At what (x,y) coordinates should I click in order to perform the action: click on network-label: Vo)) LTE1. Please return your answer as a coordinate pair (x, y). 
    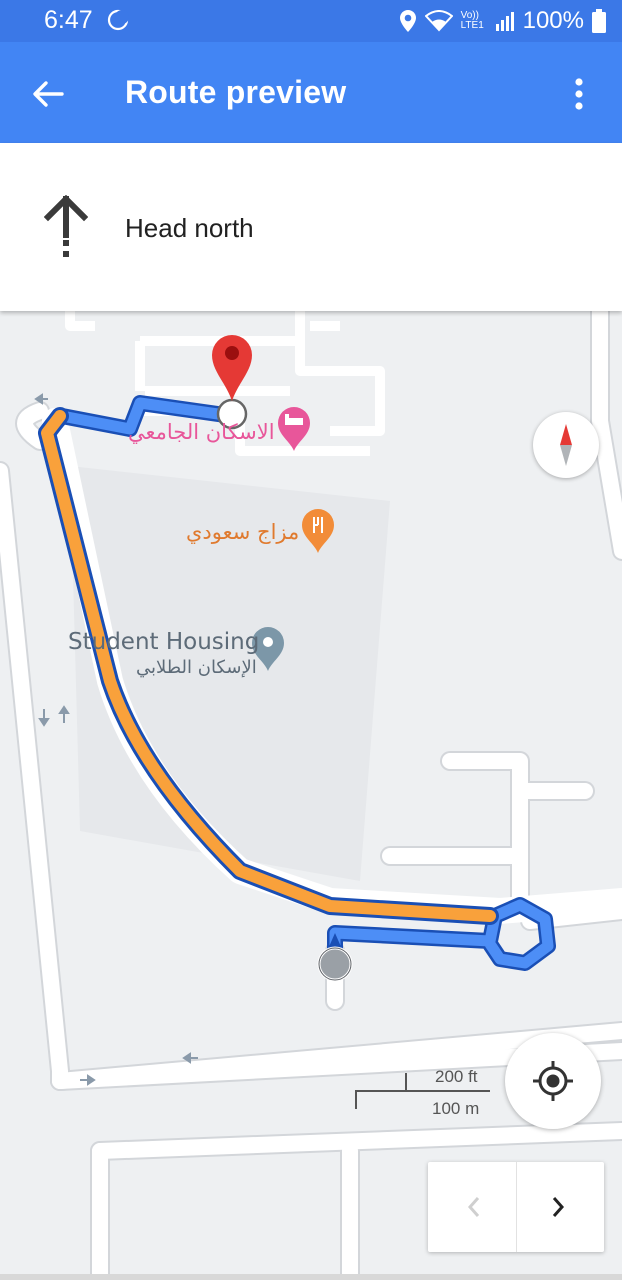
    Looking at the image, I should click on (472, 20).